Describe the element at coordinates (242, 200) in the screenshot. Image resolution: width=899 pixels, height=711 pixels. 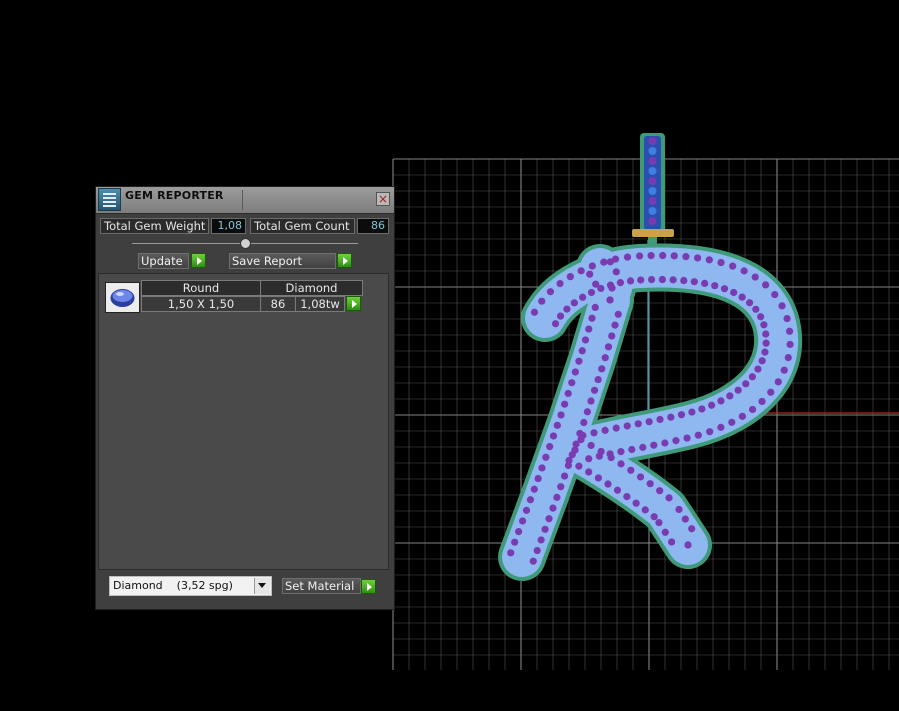
I see `titlebar-divider` at that location.